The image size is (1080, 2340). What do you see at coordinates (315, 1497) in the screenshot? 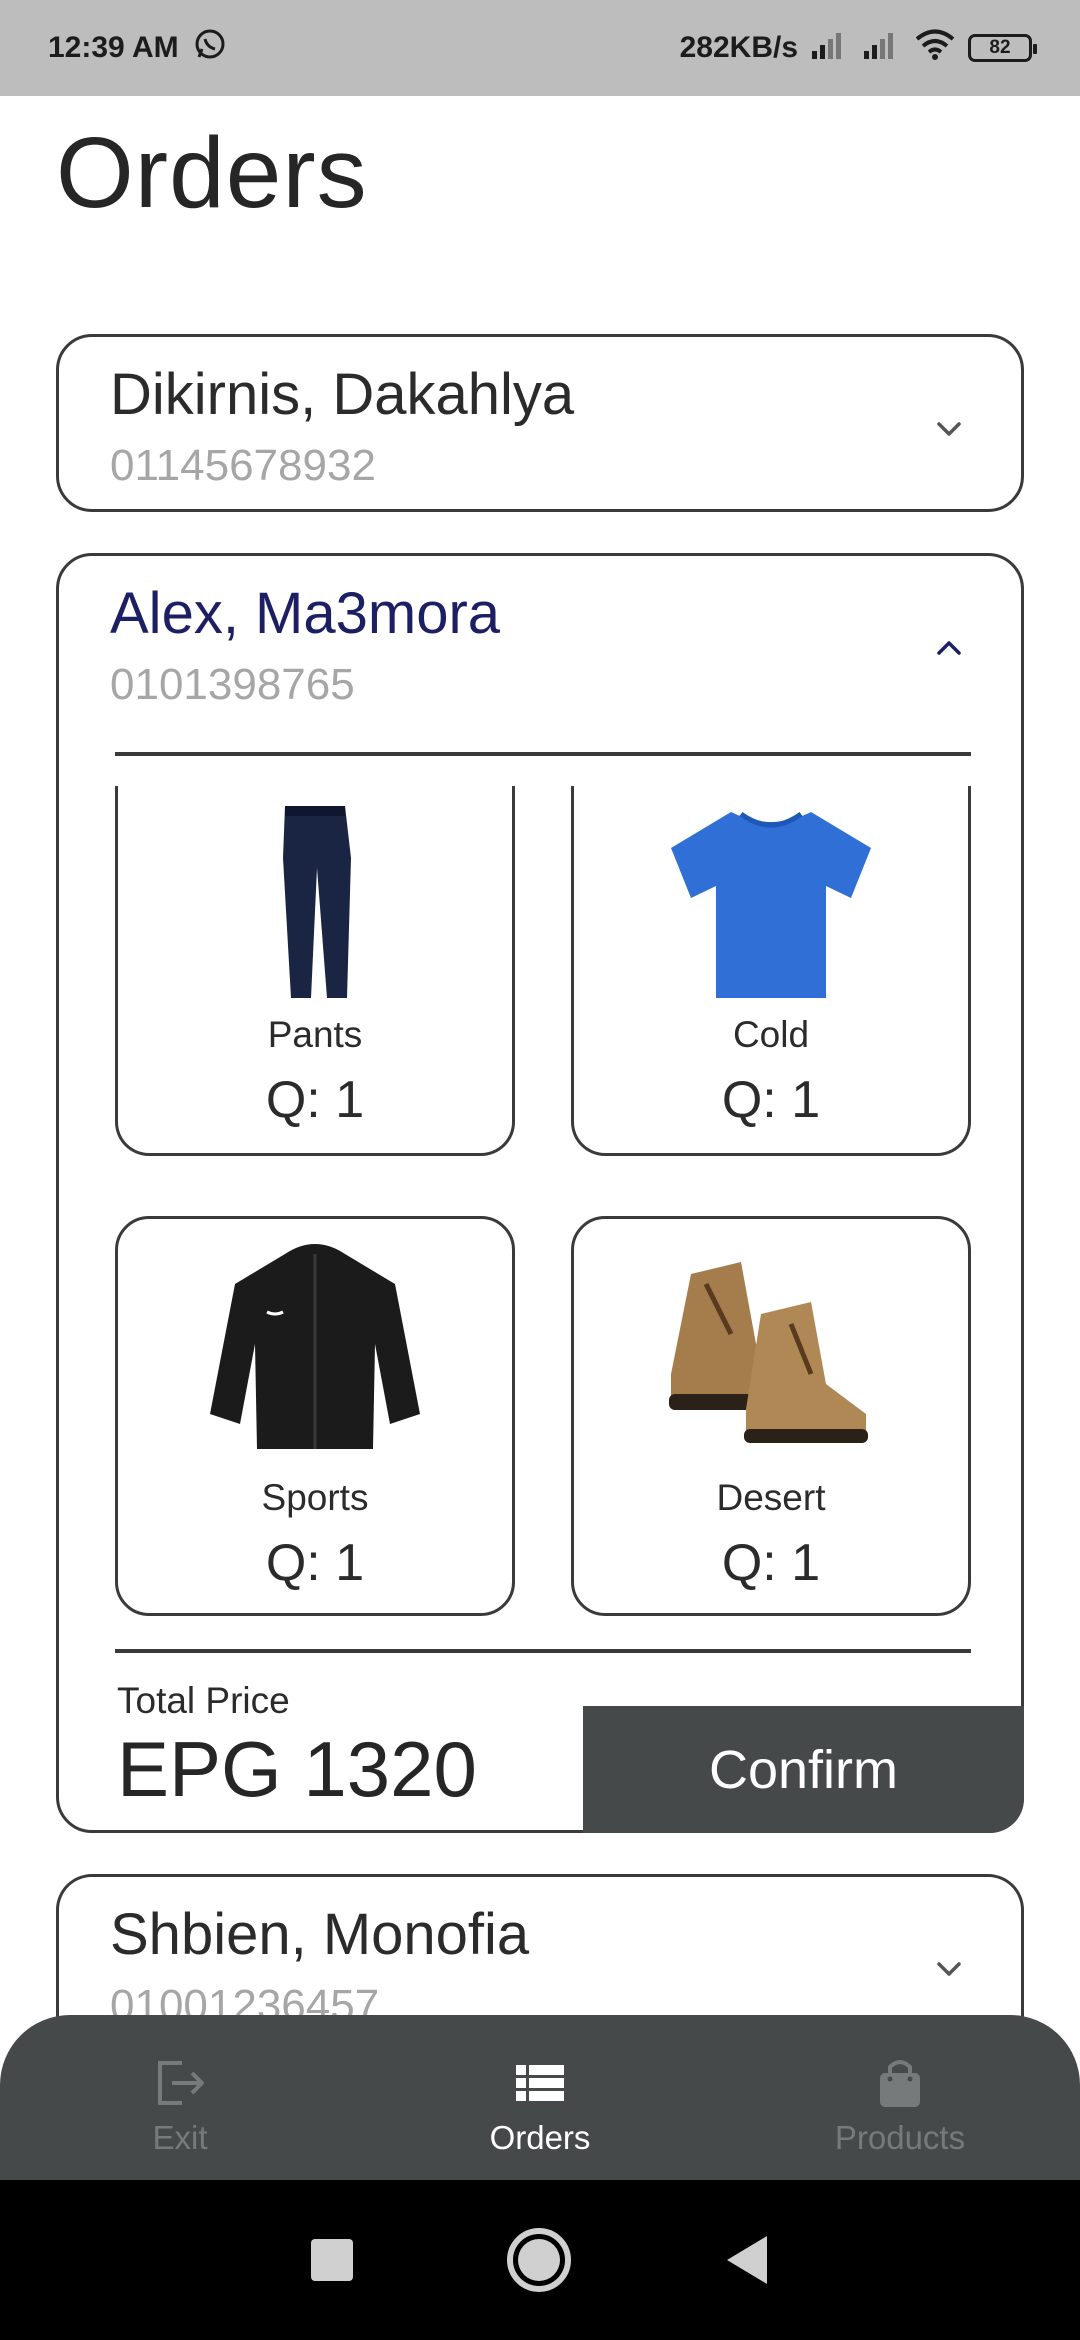
I see `item-name: Sports` at bounding box center [315, 1497].